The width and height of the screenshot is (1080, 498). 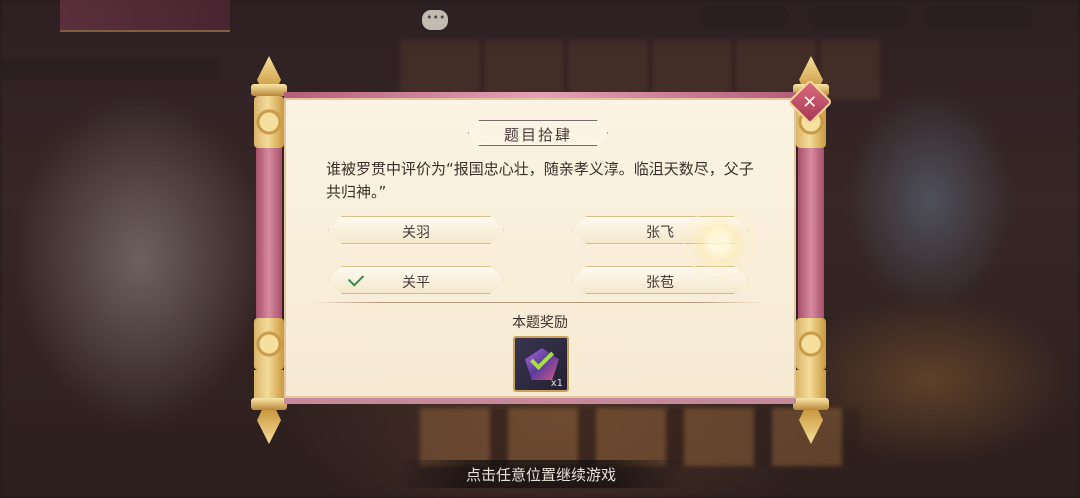 I want to click on quiz-title-plate: 题目拾肆, so click(x=538, y=133).